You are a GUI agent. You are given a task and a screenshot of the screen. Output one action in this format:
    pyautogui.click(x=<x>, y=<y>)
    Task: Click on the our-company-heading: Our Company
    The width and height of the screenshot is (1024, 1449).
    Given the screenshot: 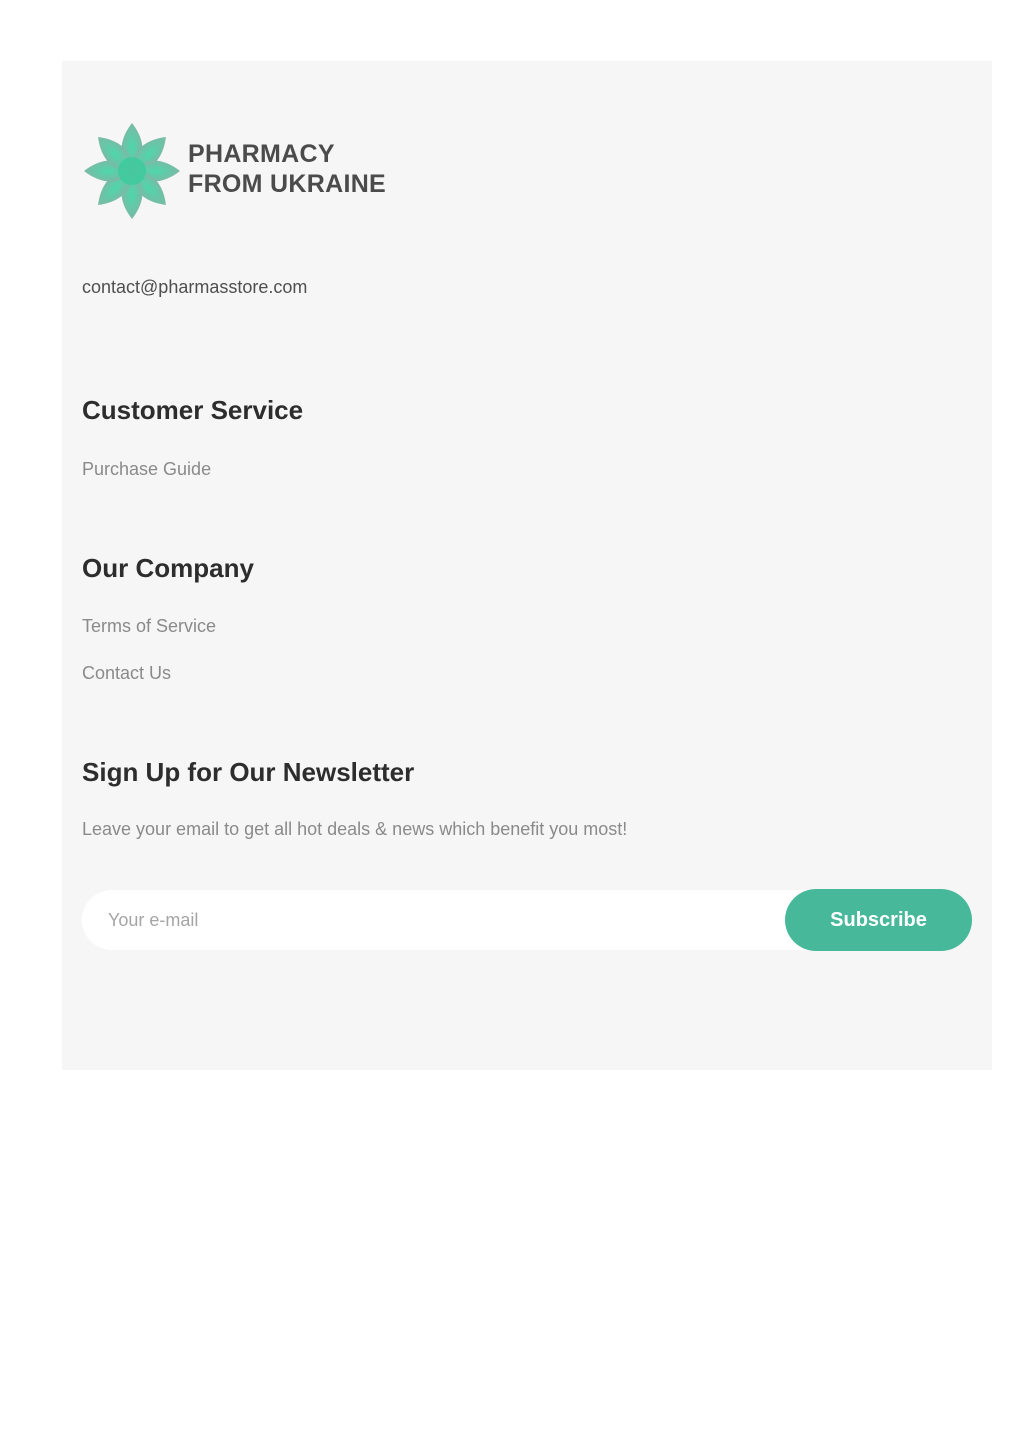 What is the action you would take?
    pyautogui.click(x=168, y=568)
    